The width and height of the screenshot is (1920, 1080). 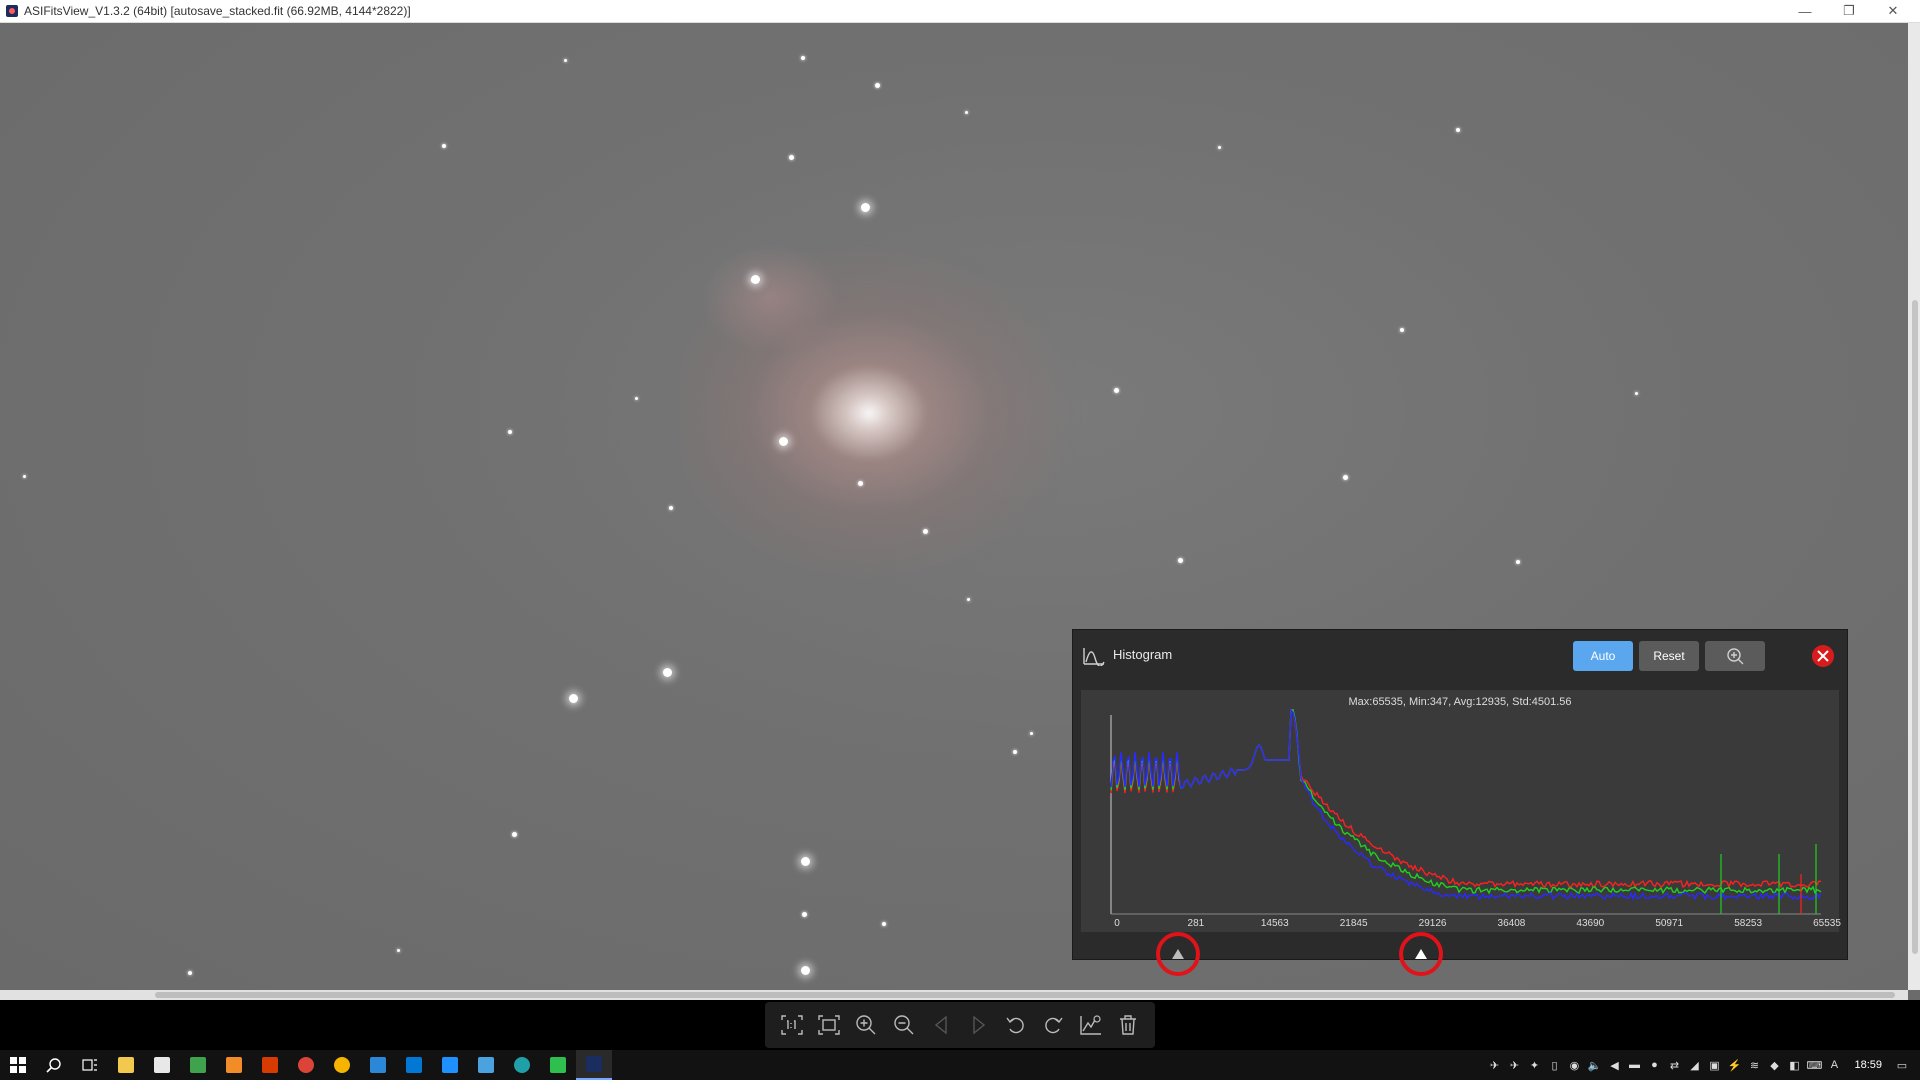 I want to click on tray-icon-13: ⚡, so click(x=1734, y=1065).